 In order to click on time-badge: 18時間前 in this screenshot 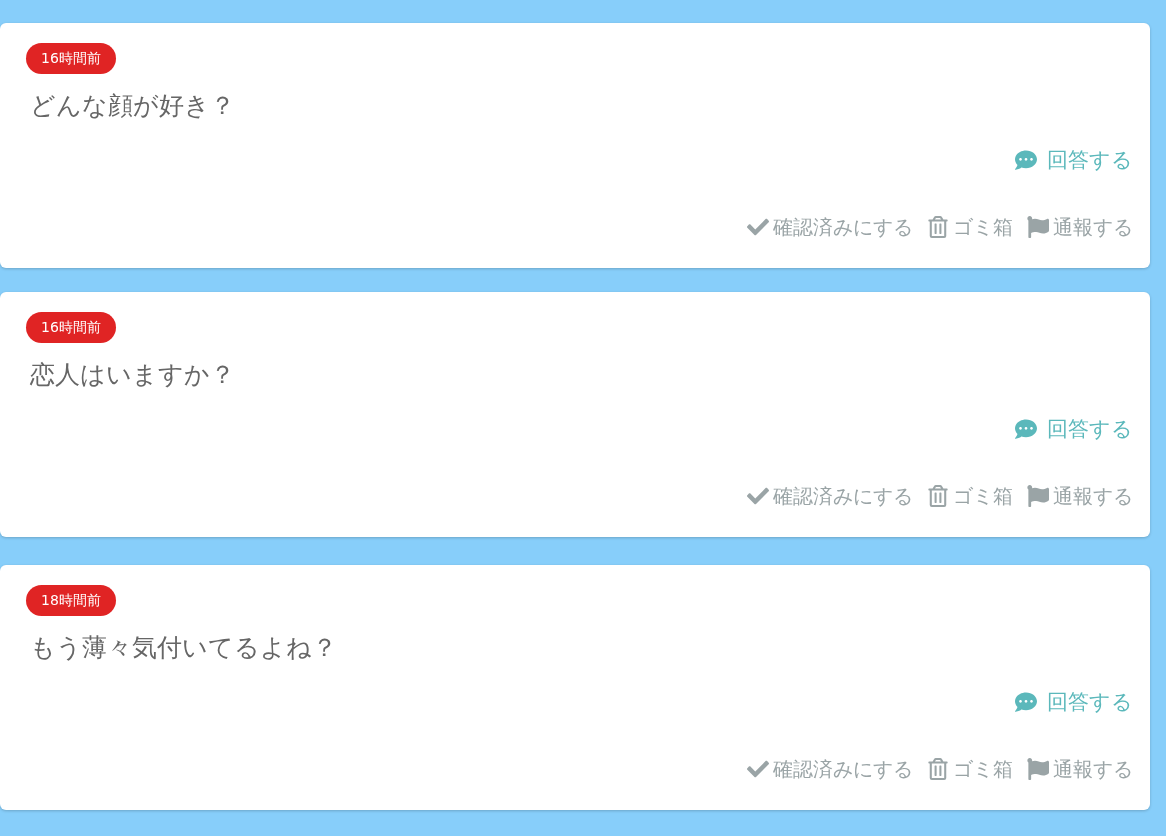, I will do `click(71, 600)`.